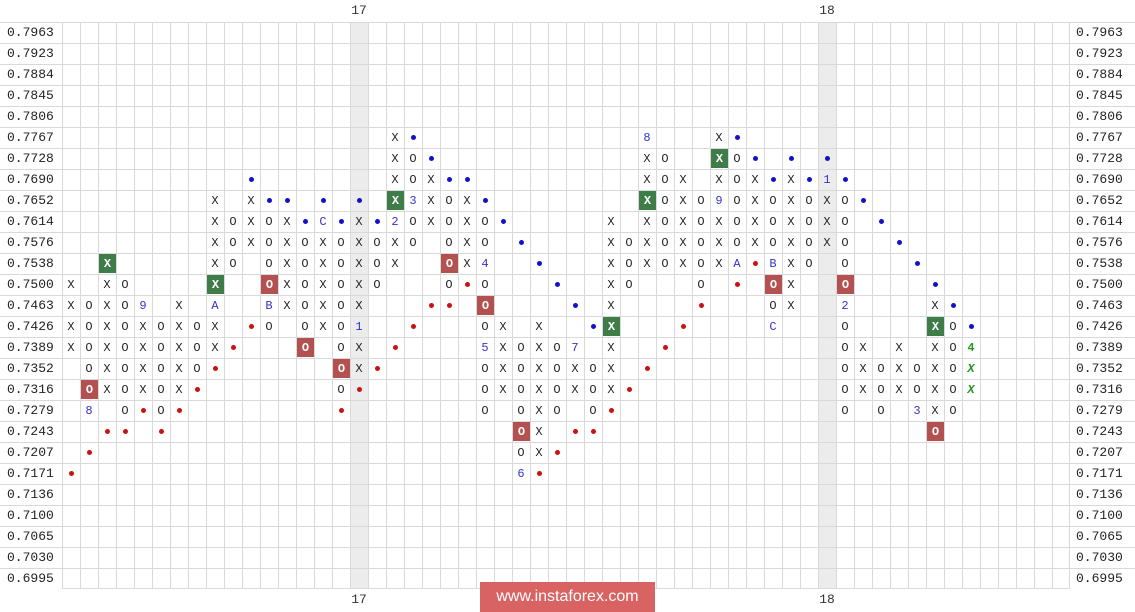 This screenshot has width=1135, height=612. I want to click on price-label-right: 0.7576, so click(1099, 242).